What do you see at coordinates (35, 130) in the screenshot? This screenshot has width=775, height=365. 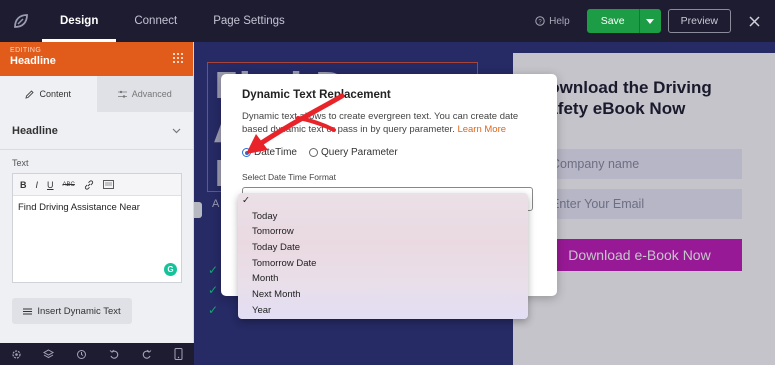 I see `section-title: Headline` at bounding box center [35, 130].